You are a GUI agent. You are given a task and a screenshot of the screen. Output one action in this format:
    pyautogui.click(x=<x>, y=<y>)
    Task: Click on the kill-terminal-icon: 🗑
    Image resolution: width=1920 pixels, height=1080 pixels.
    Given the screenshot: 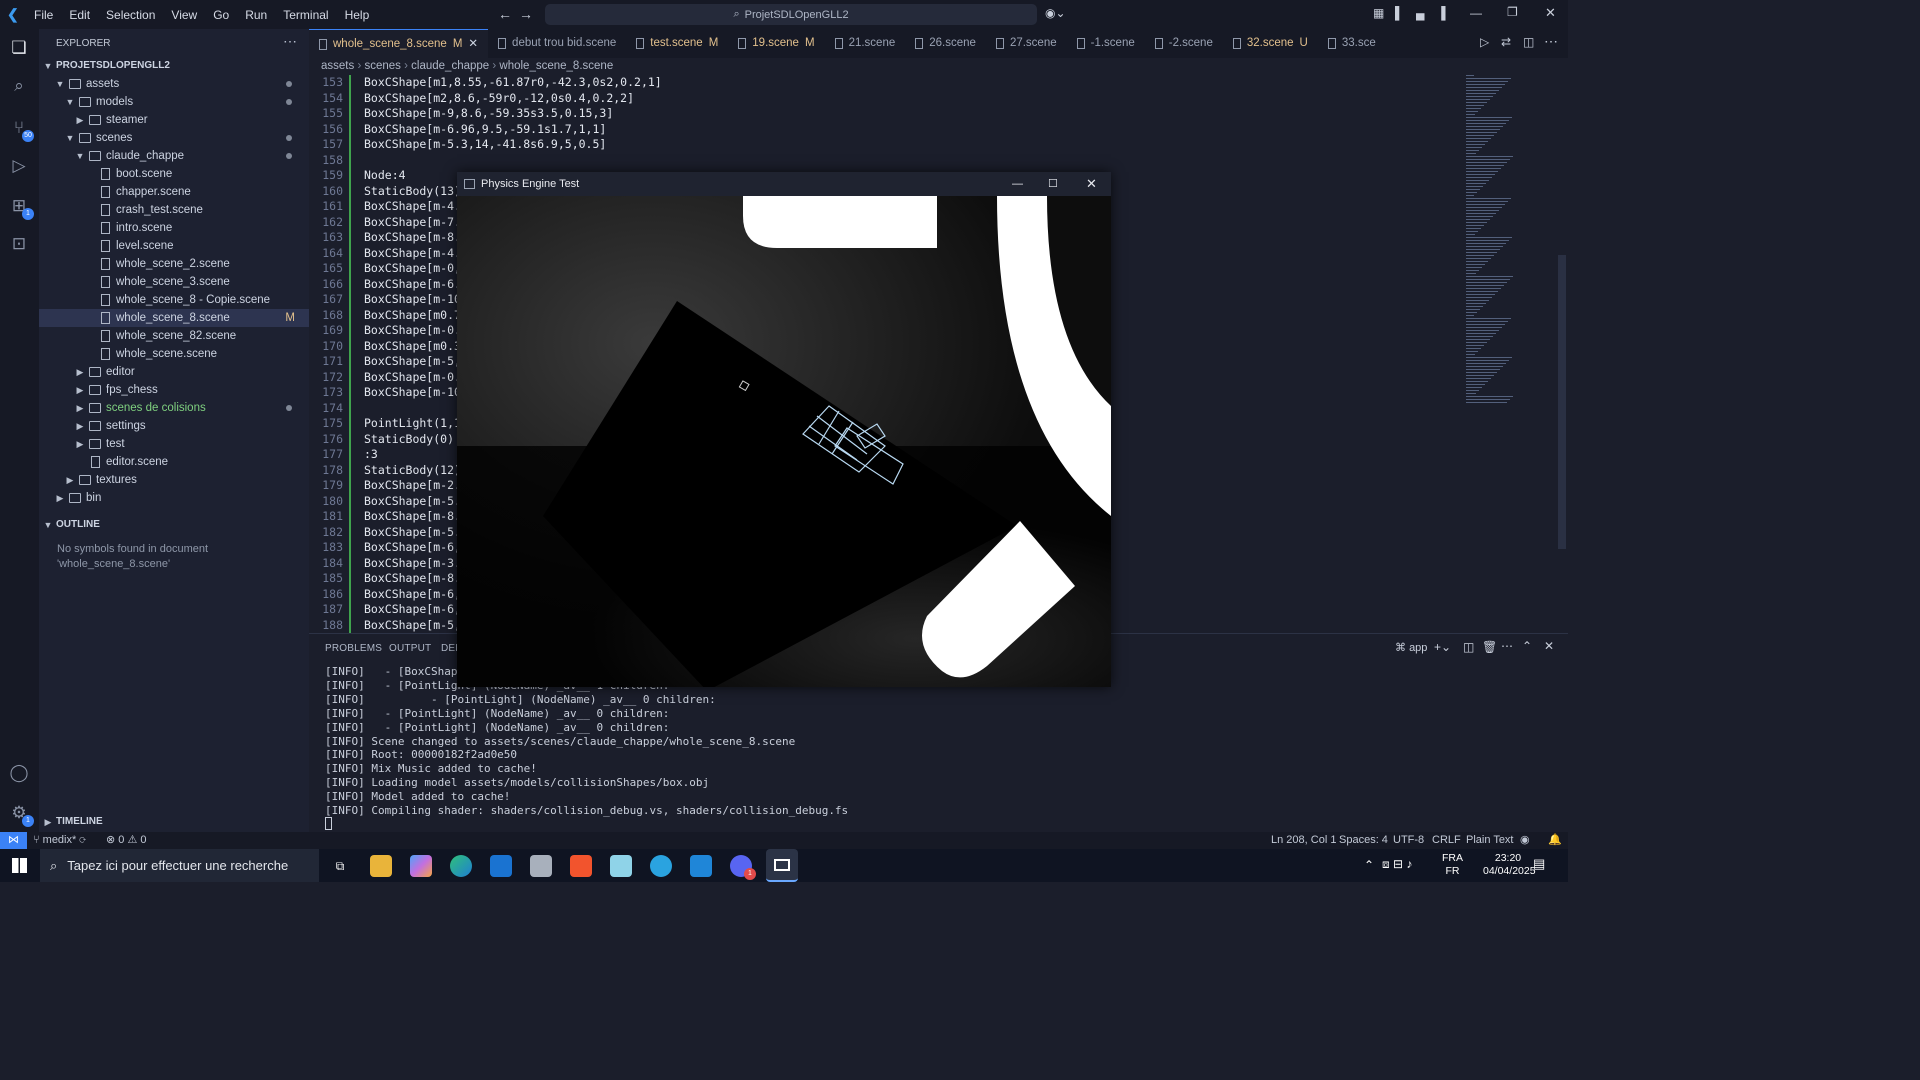 What is the action you would take?
    pyautogui.click(x=1489, y=647)
    